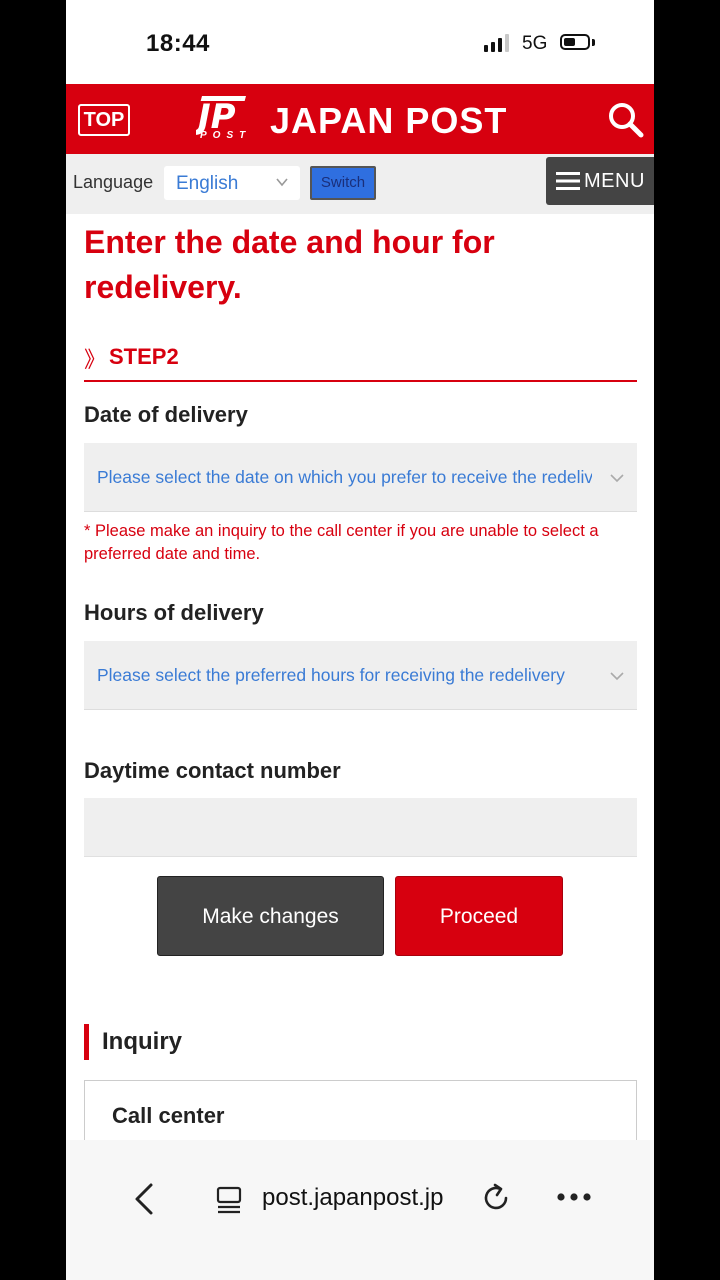  I want to click on battery-tip, so click(593, 42).